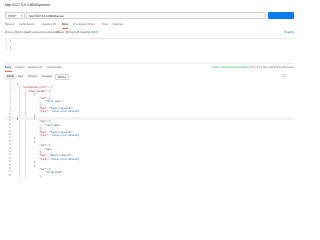  I want to click on body-type-raw: raw, so click(60, 32).